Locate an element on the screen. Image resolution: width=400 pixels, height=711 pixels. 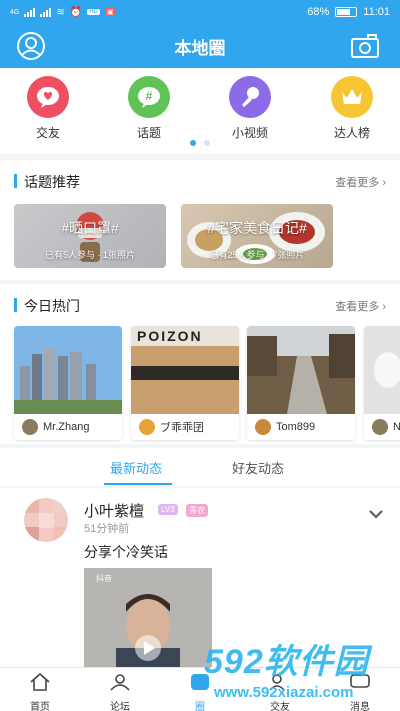
post-options-button is located at coordinates (376, 515).